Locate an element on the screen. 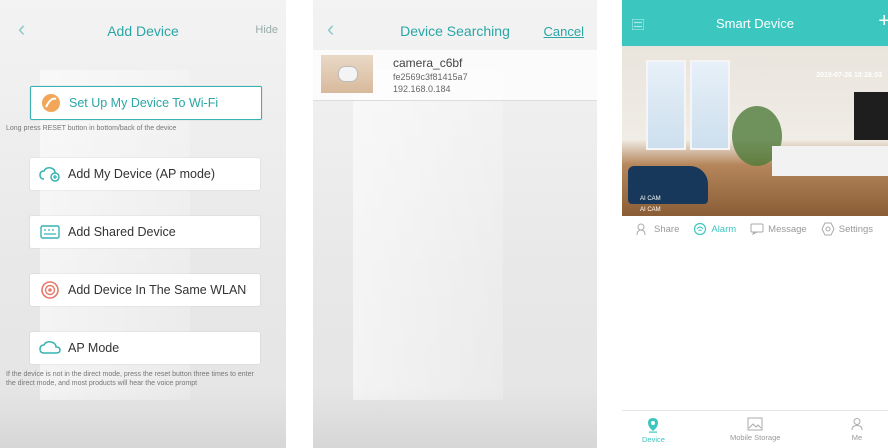 This screenshot has width=888, height=448. add-ap-mode-button: Add My Device (AP mode) is located at coordinates (145, 174).